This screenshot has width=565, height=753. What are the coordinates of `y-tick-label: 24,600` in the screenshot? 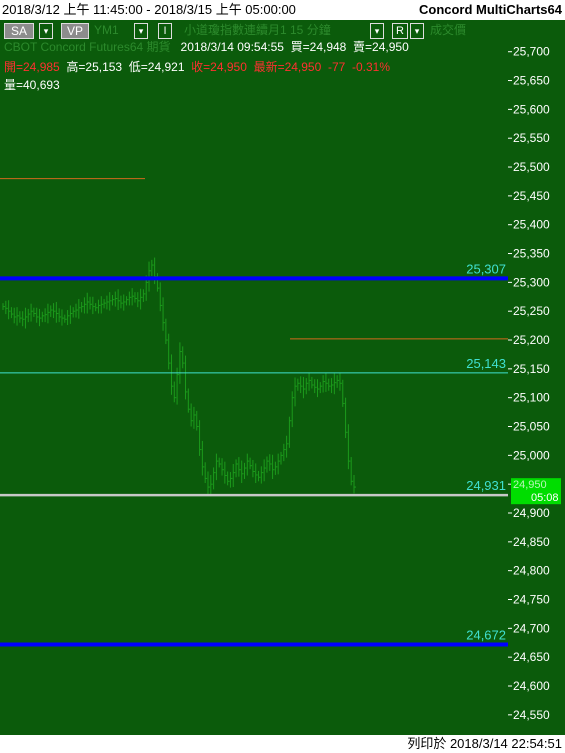 It's located at (531, 686).